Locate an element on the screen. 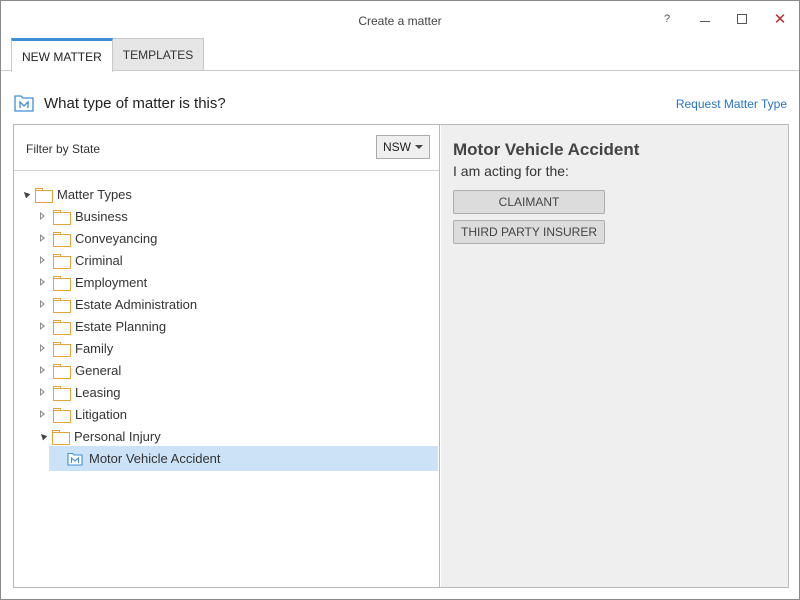 The width and height of the screenshot is (800, 600). help-button: ? is located at coordinates (667, 19).